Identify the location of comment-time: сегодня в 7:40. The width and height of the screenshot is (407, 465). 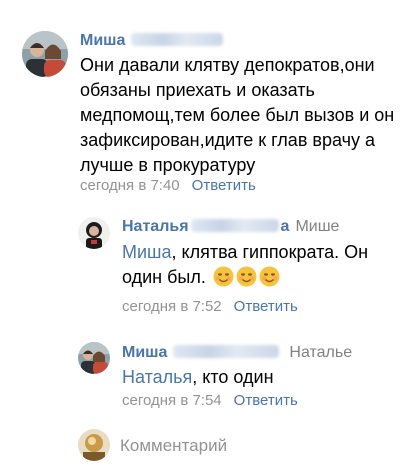
(130, 185).